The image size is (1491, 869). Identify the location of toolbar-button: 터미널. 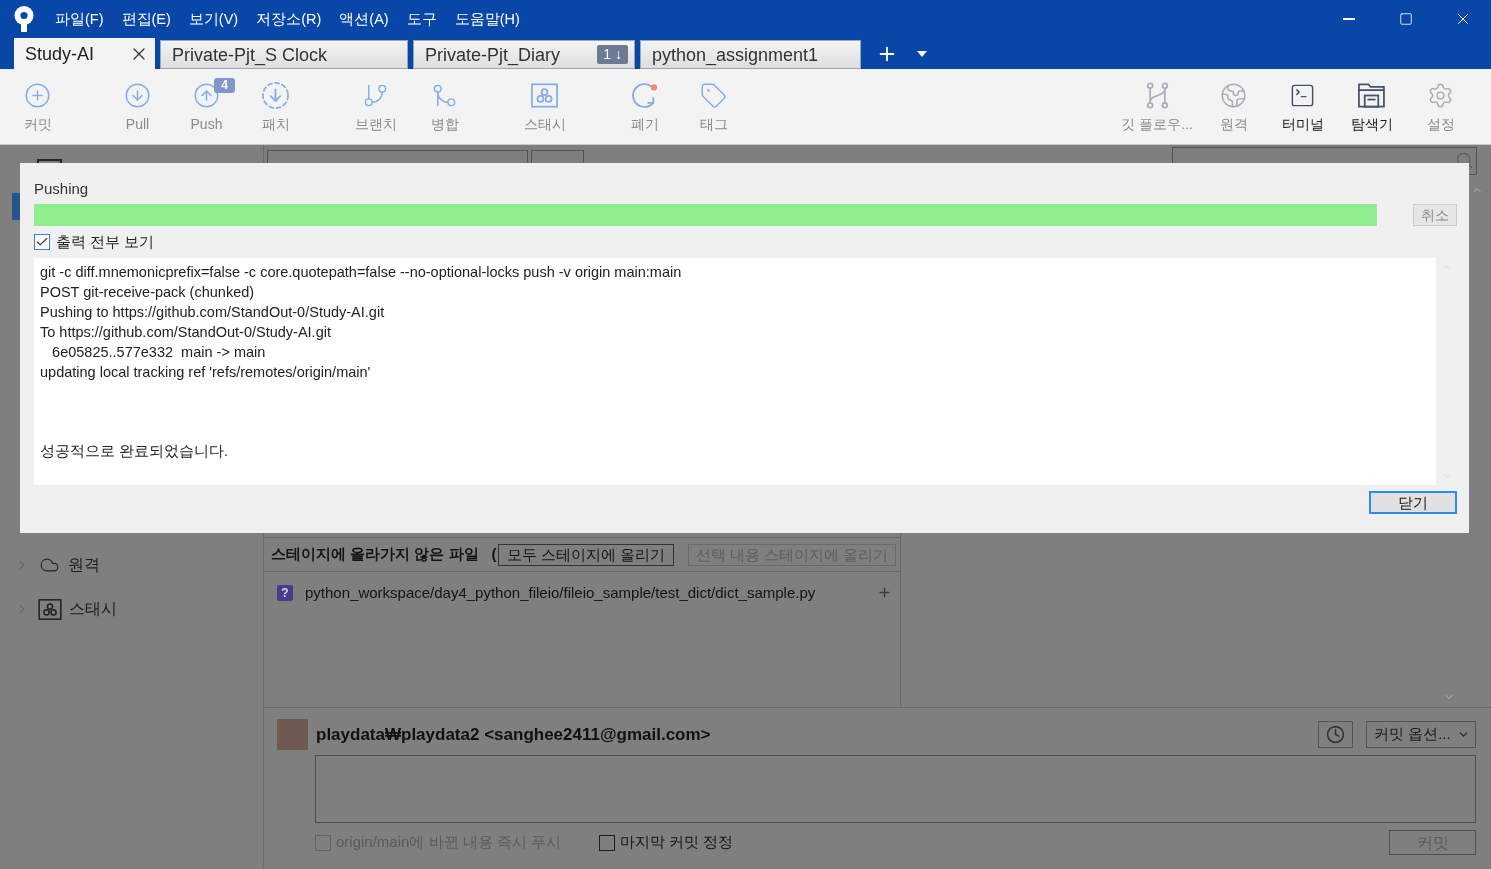
(1302, 107).